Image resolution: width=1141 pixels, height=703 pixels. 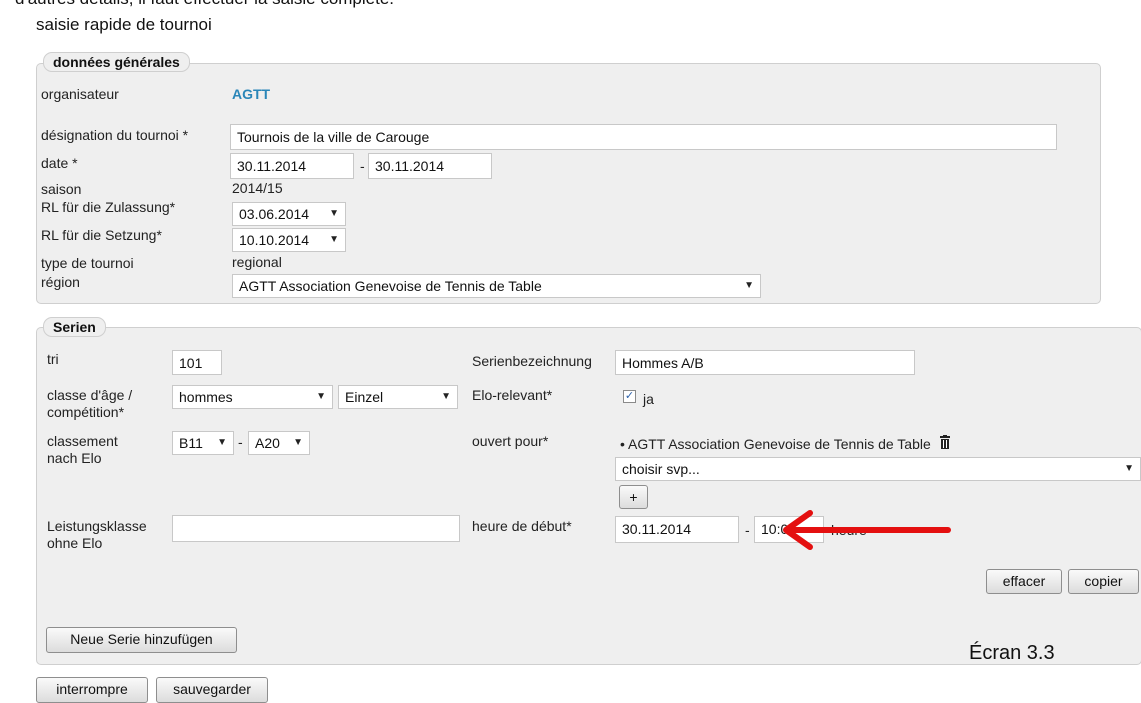 What do you see at coordinates (74, 327) in the screenshot?
I see `series-legend: Serien` at bounding box center [74, 327].